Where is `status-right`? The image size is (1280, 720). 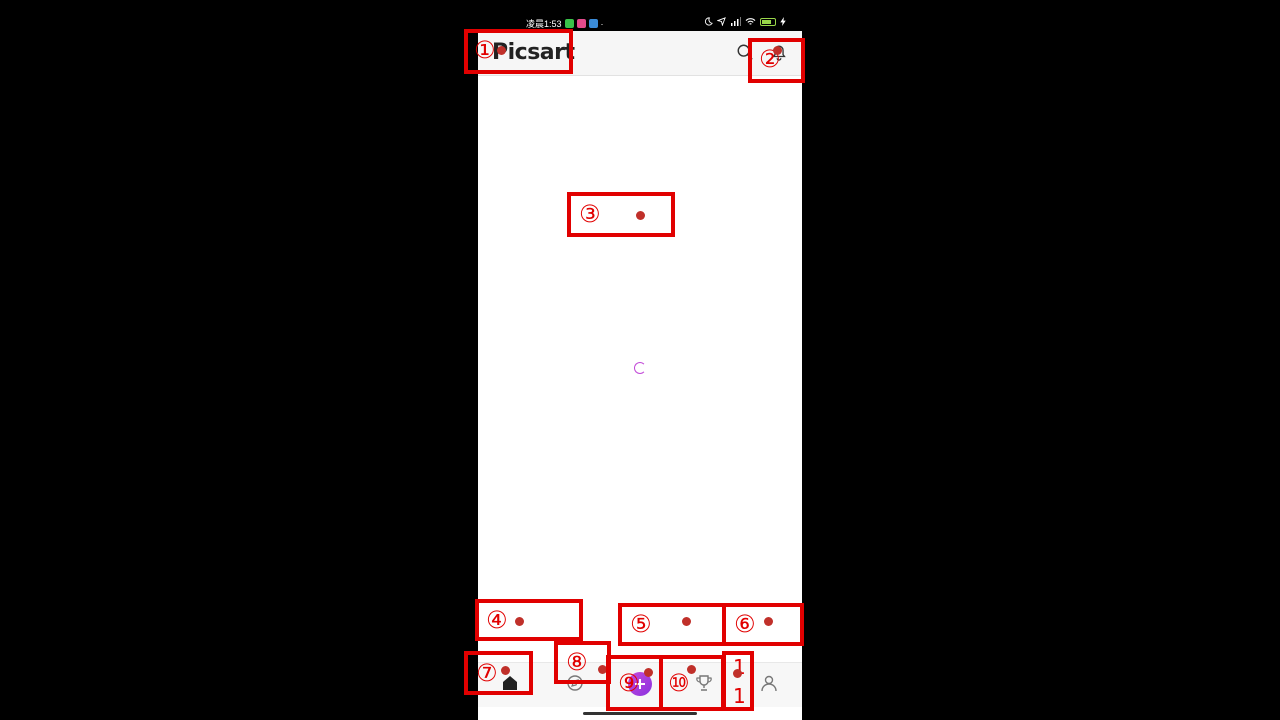 status-right is located at coordinates (745, 21).